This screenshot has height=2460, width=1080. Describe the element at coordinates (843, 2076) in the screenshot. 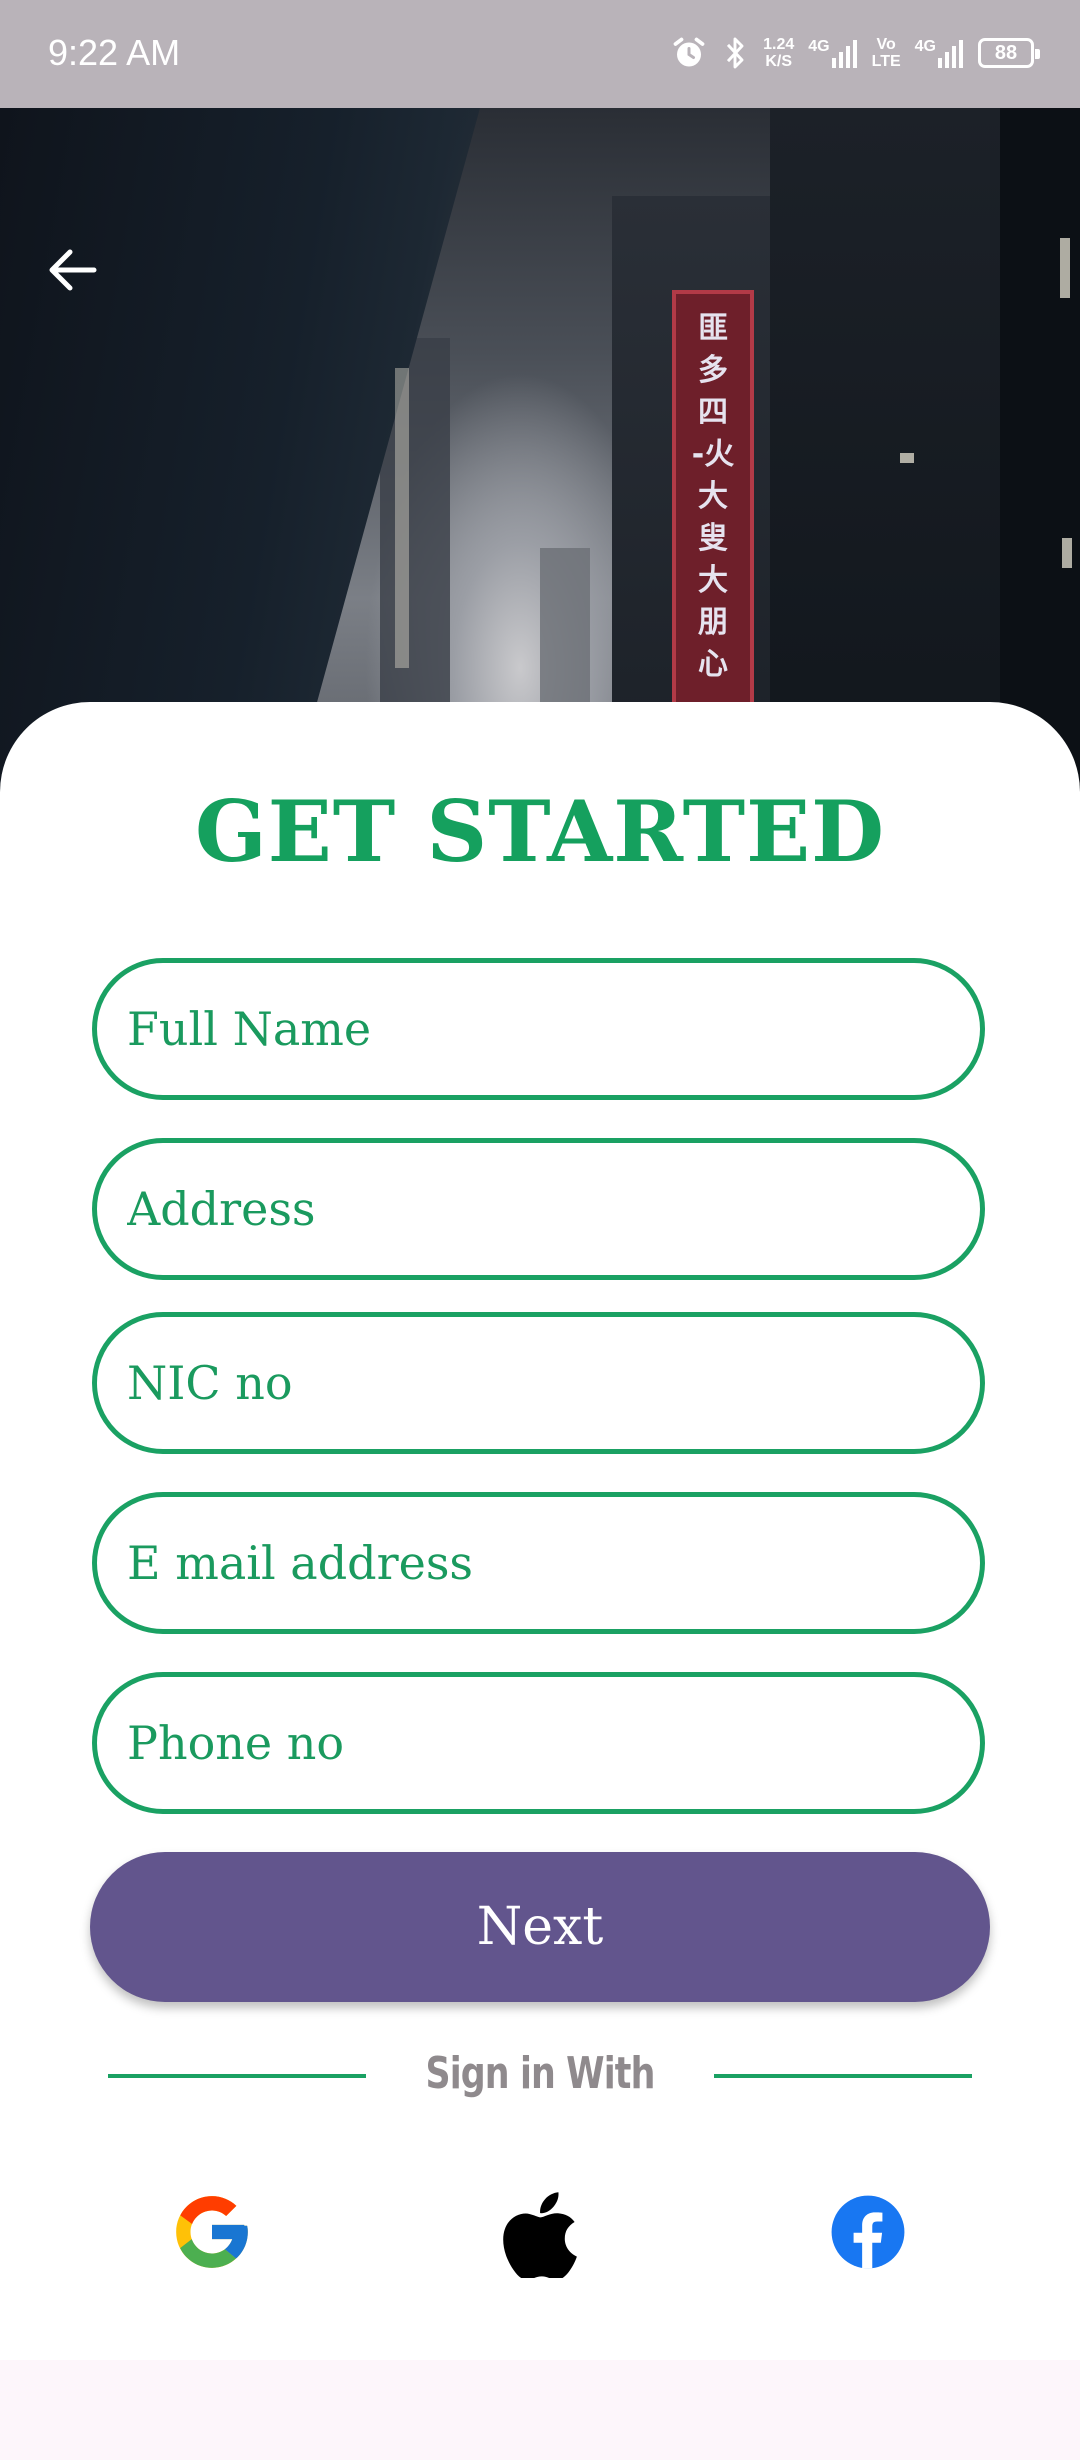

I see `divider-right` at that location.